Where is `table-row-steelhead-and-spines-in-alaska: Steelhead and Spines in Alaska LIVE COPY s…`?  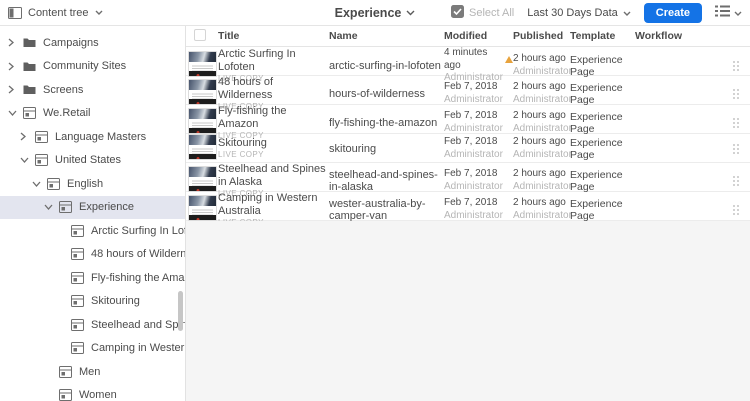
table-row-steelhead-and-spines-in-alaska: Steelhead and Spines in Alaska LIVE COPY s… is located at coordinates (468, 180).